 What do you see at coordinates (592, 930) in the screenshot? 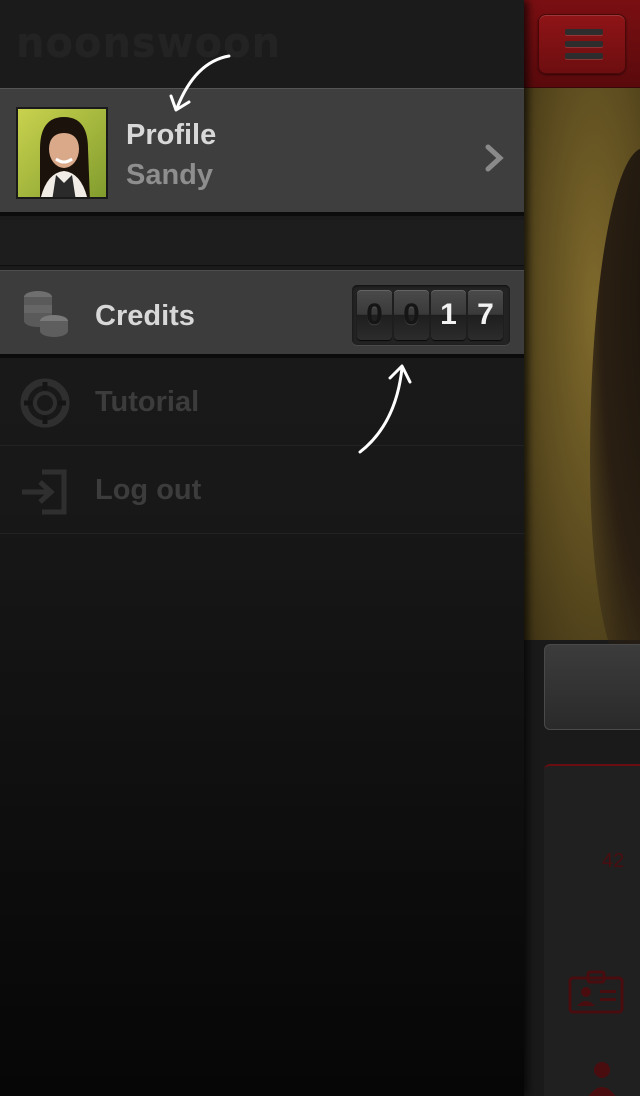
I see `stats-card` at bounding box center [592, 930].